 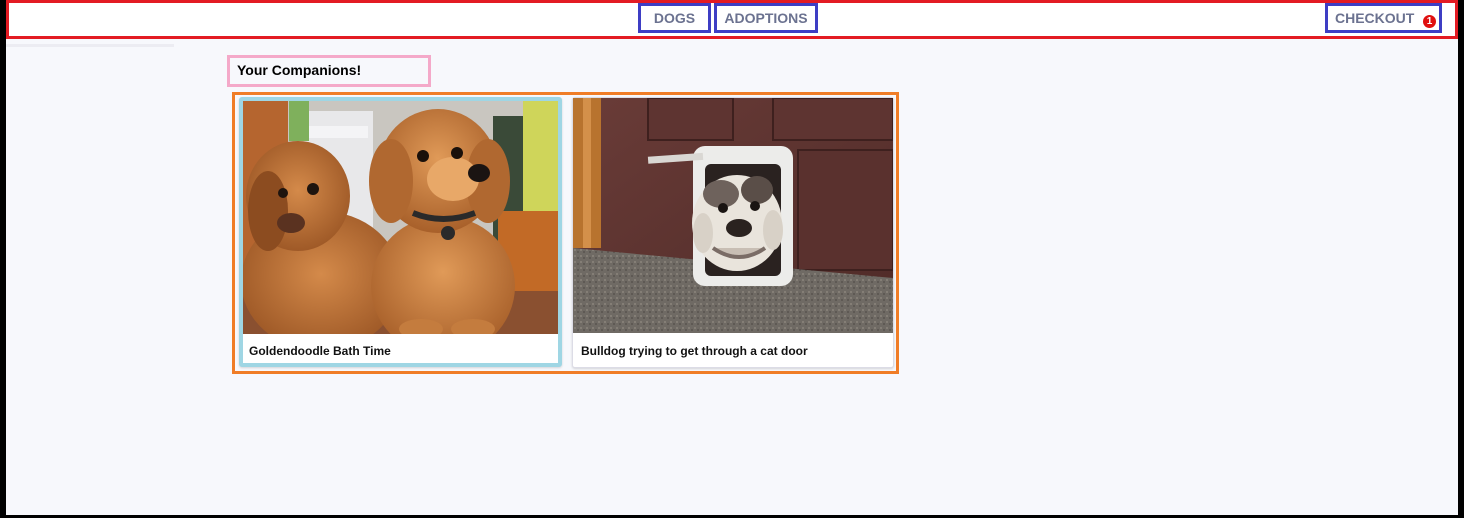 I want to click on checkout-label: CHECKOUT, so click(x=1375, y=18).